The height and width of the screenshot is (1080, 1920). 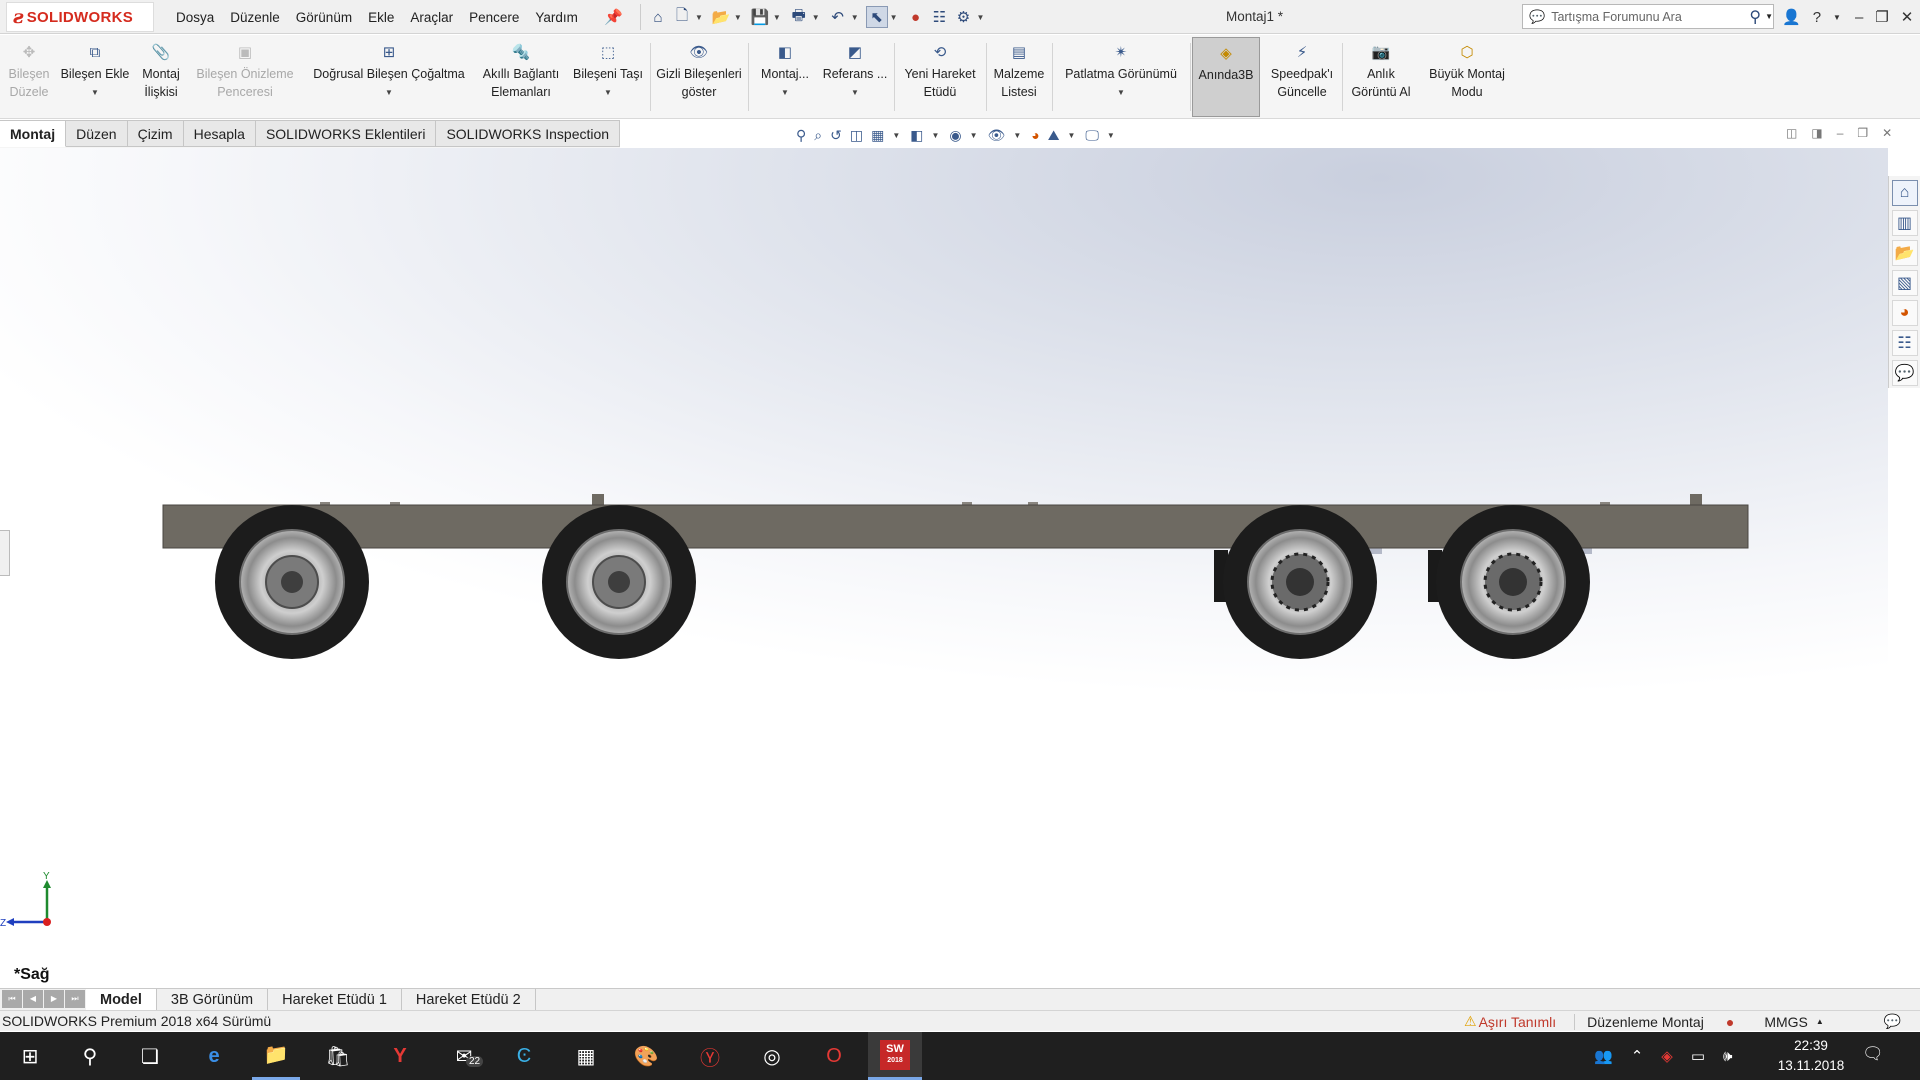 I want to click on linear-pattern-dropdown-icon: ▼, so click(x=389, y=92).